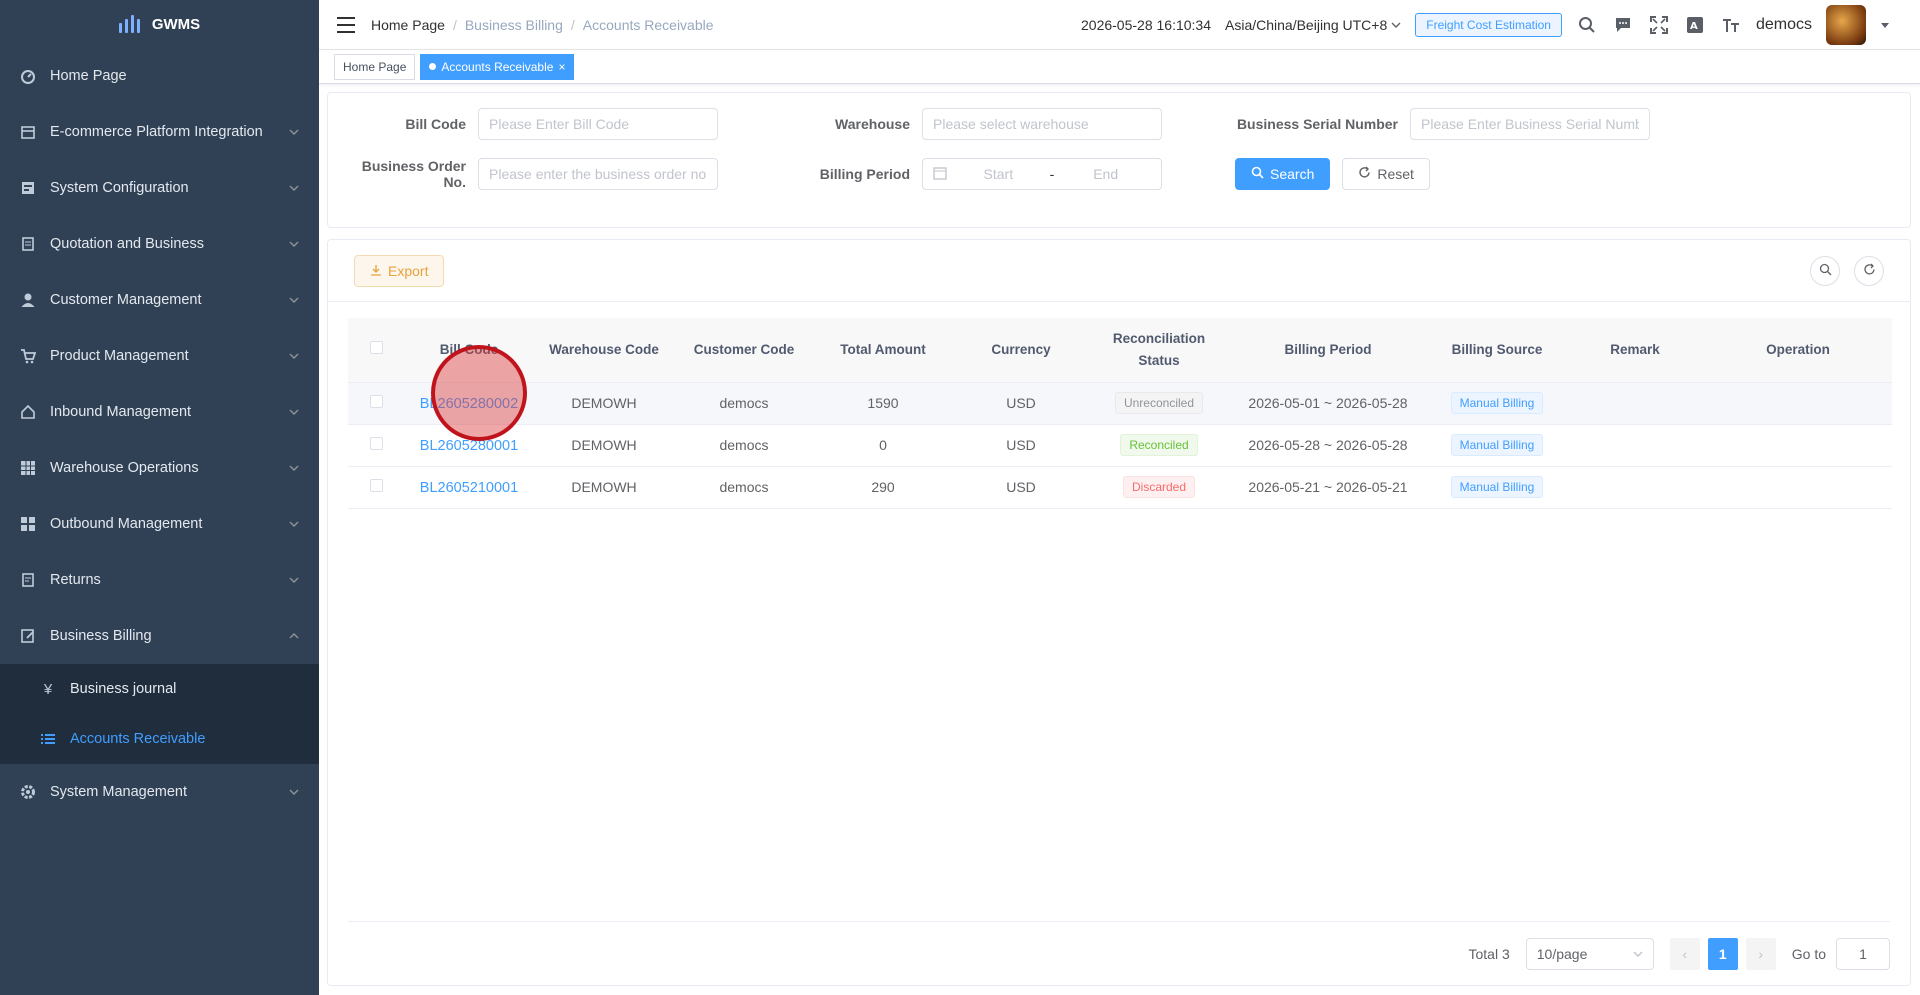 The width and height of the screenshot is (1920, 995). What do you see at coordinates (48, 689) in the screenshot?
I see `yen-icon: ¥` at bounding box center [48, 689].